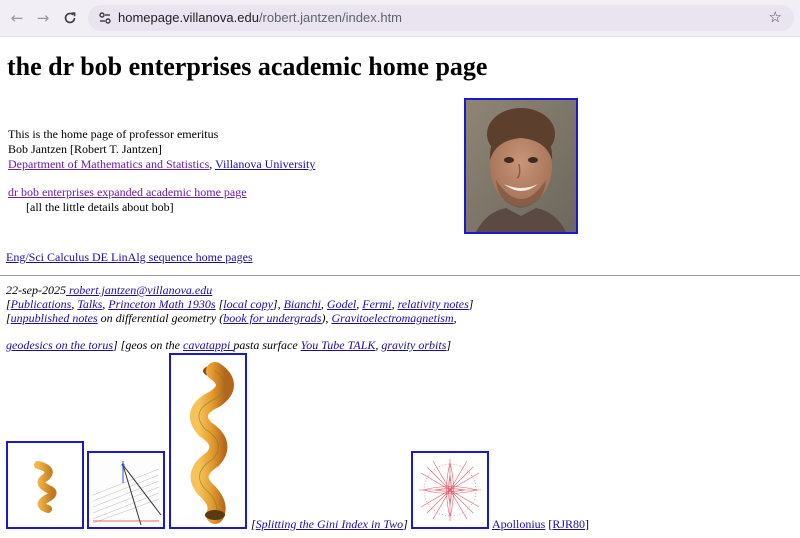 The width and height of the screenshot is (800, 538). I want to click on date-text: 22-sep-2025, so click(36, 290).